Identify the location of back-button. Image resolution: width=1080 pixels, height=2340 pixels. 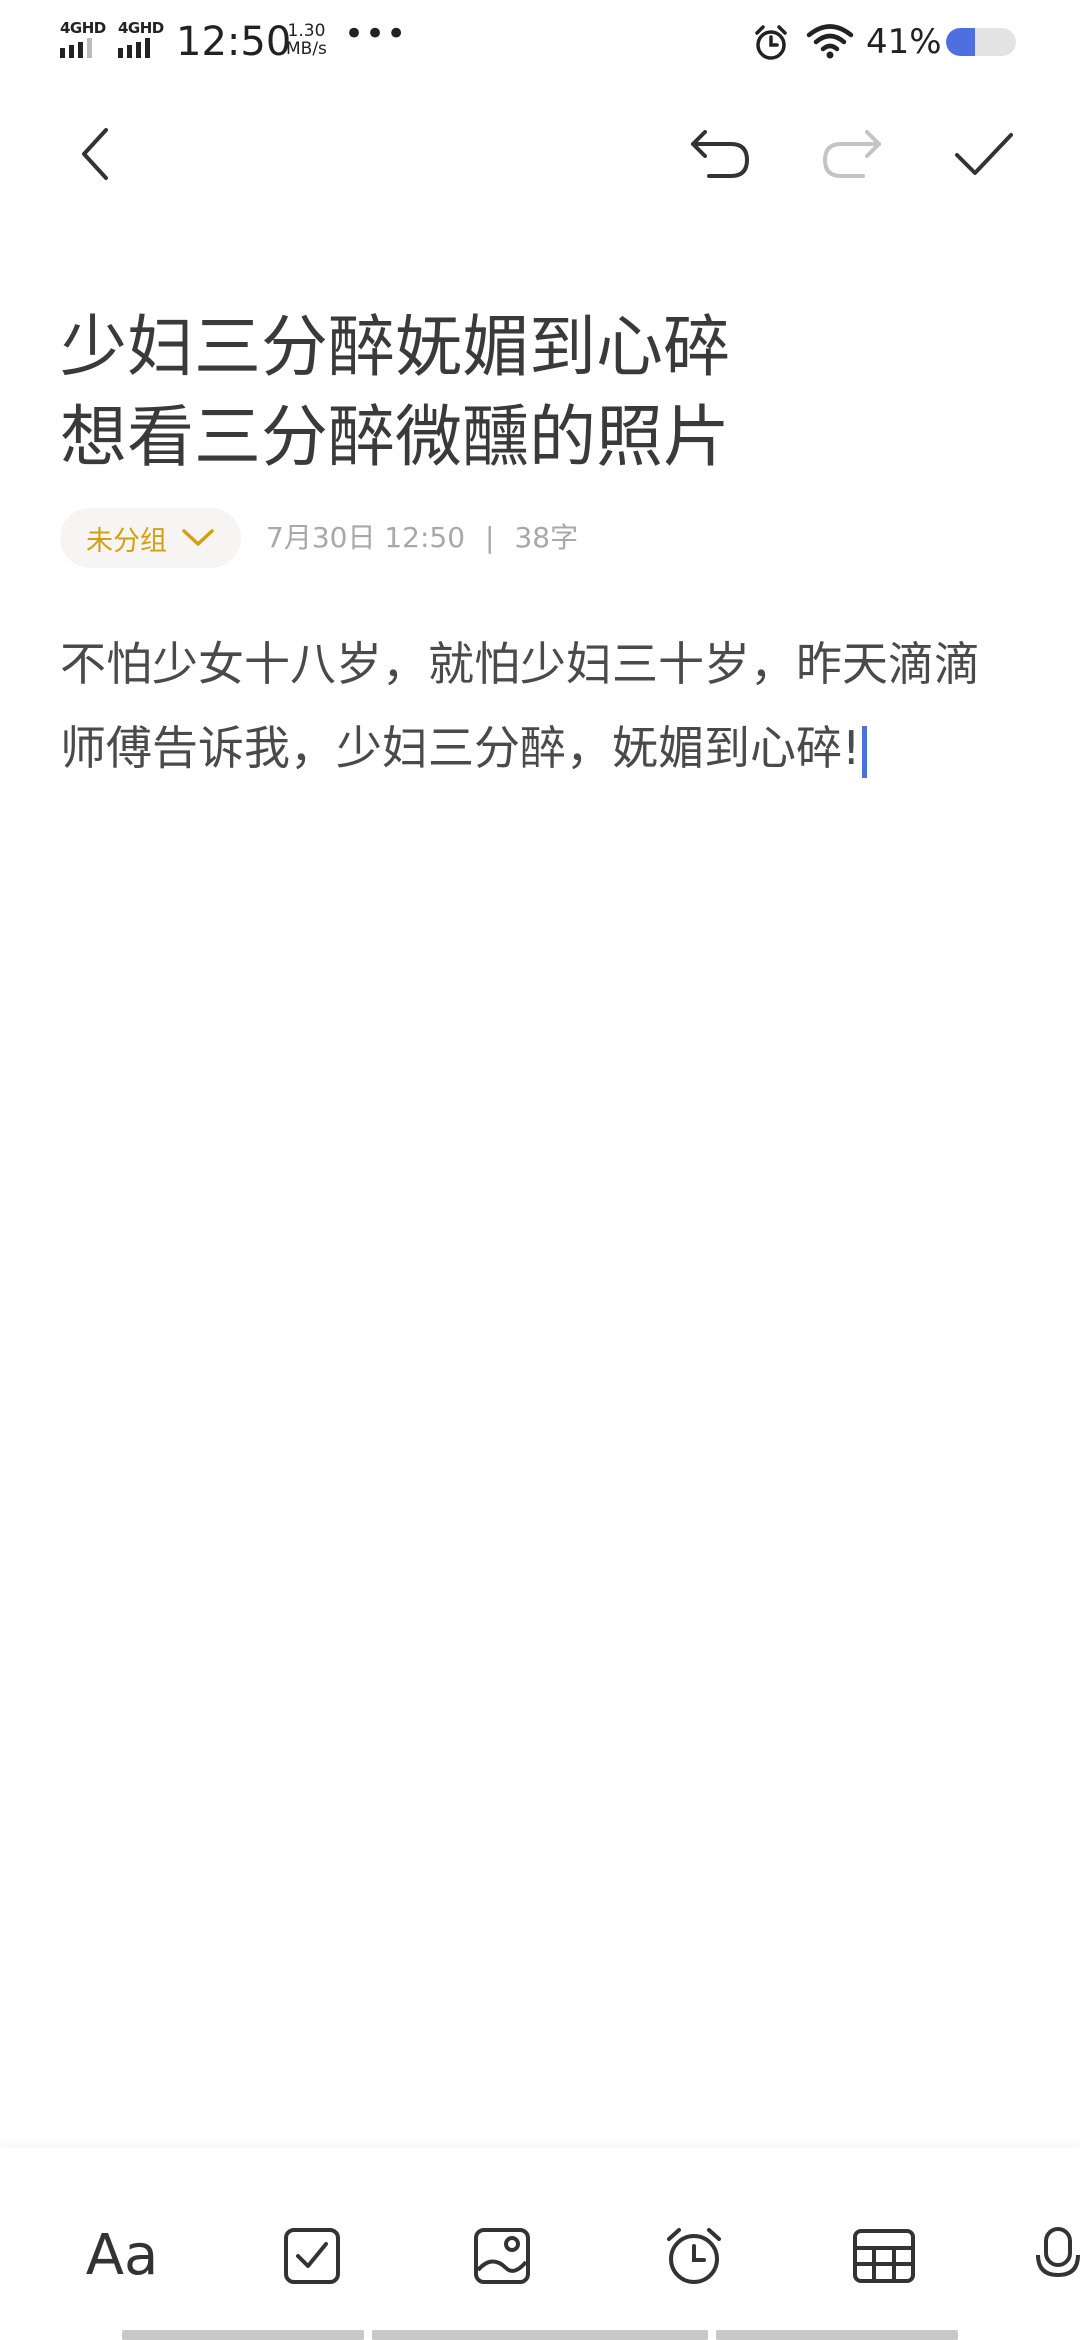
(96, 154).